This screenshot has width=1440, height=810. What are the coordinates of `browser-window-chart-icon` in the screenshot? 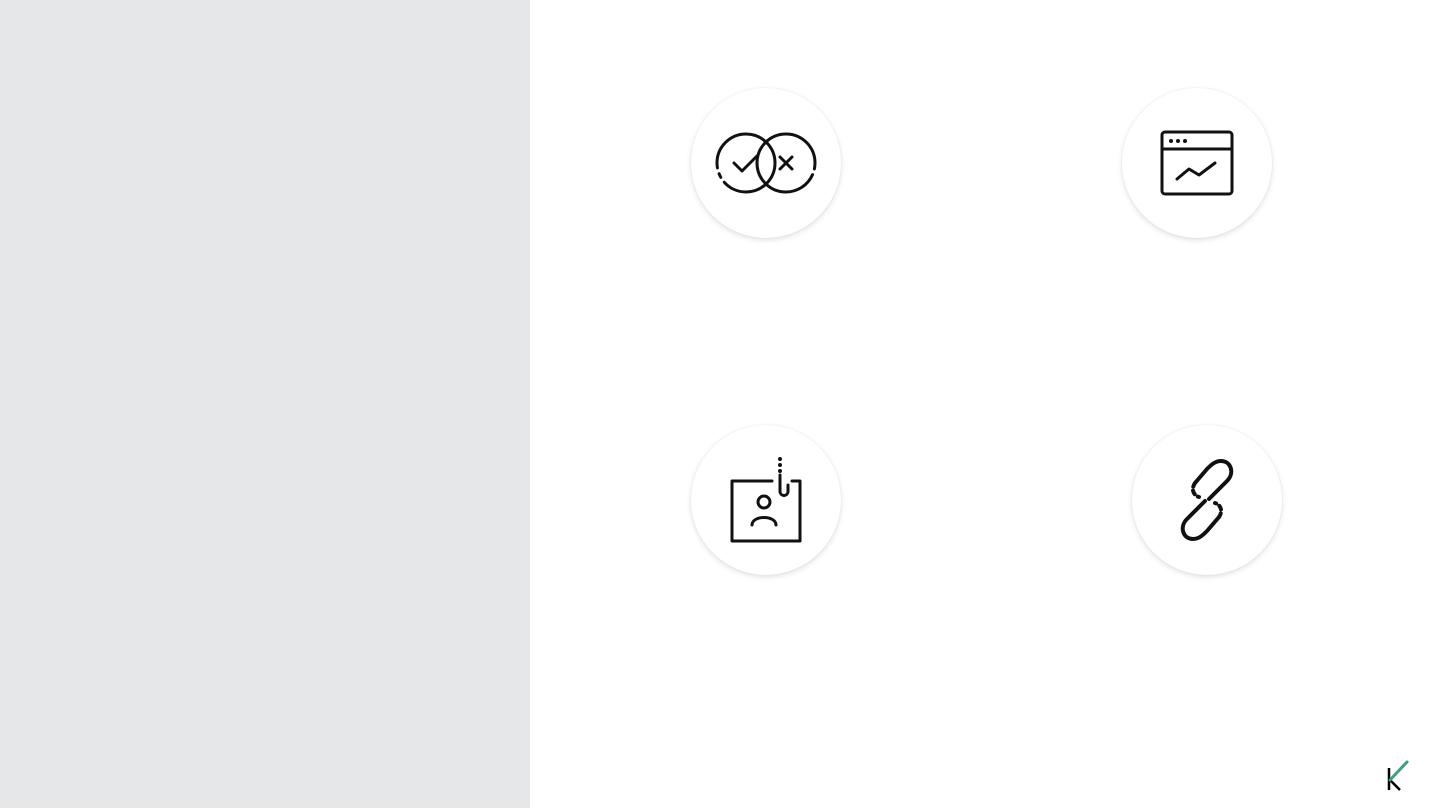 It's located at (1197, 163).